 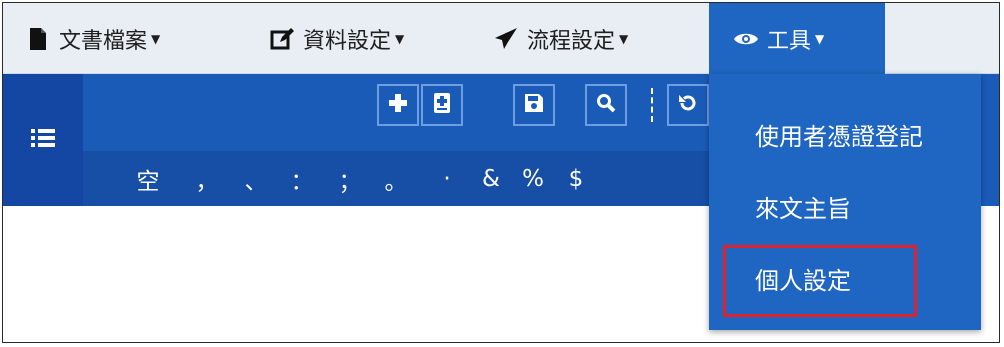 What do you see at coordinates (148, 178) in the screenshot?
I see `punct-button: 空` at bounding box center [148, 178].